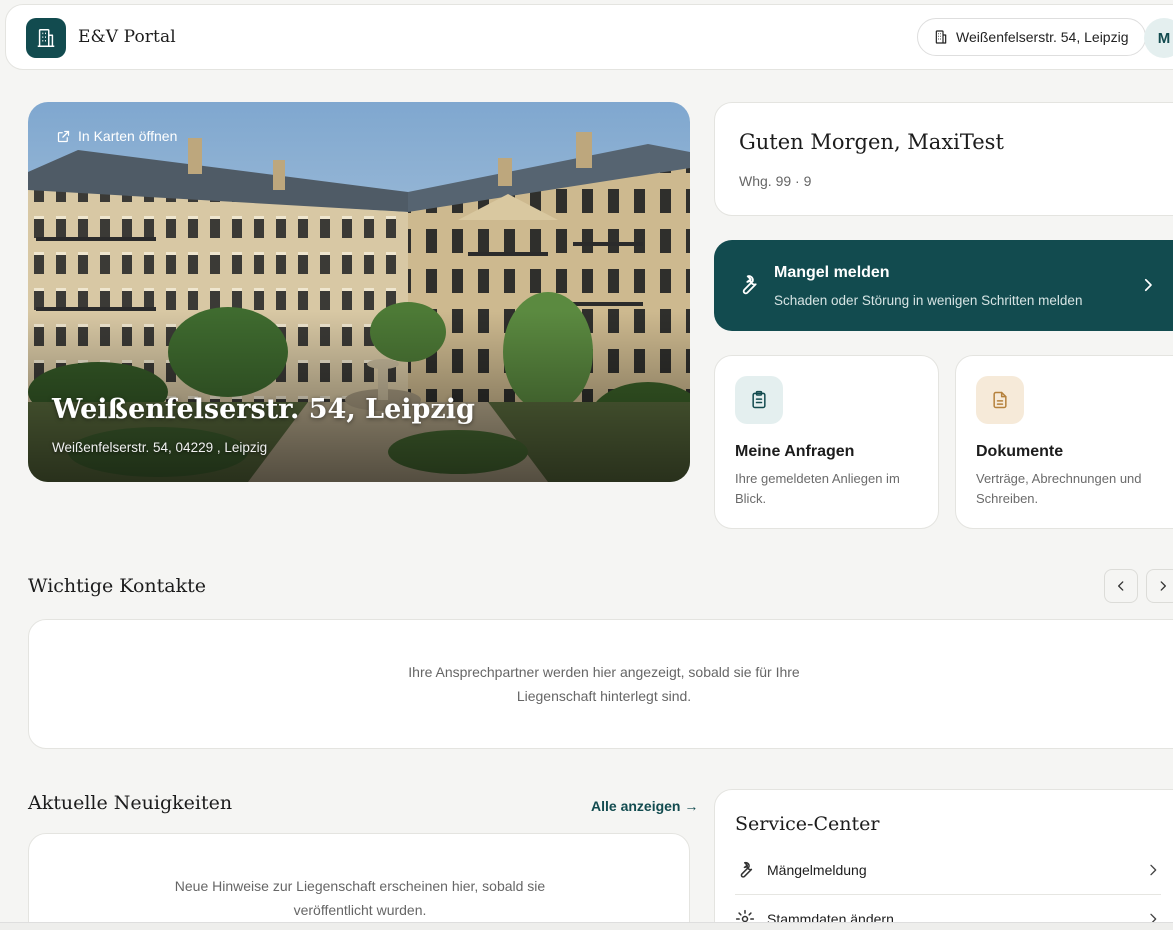  Describe the element at coordinates (817, 870) in the screenshot. I see `service-item-label: Mängelmeldung` at that location.